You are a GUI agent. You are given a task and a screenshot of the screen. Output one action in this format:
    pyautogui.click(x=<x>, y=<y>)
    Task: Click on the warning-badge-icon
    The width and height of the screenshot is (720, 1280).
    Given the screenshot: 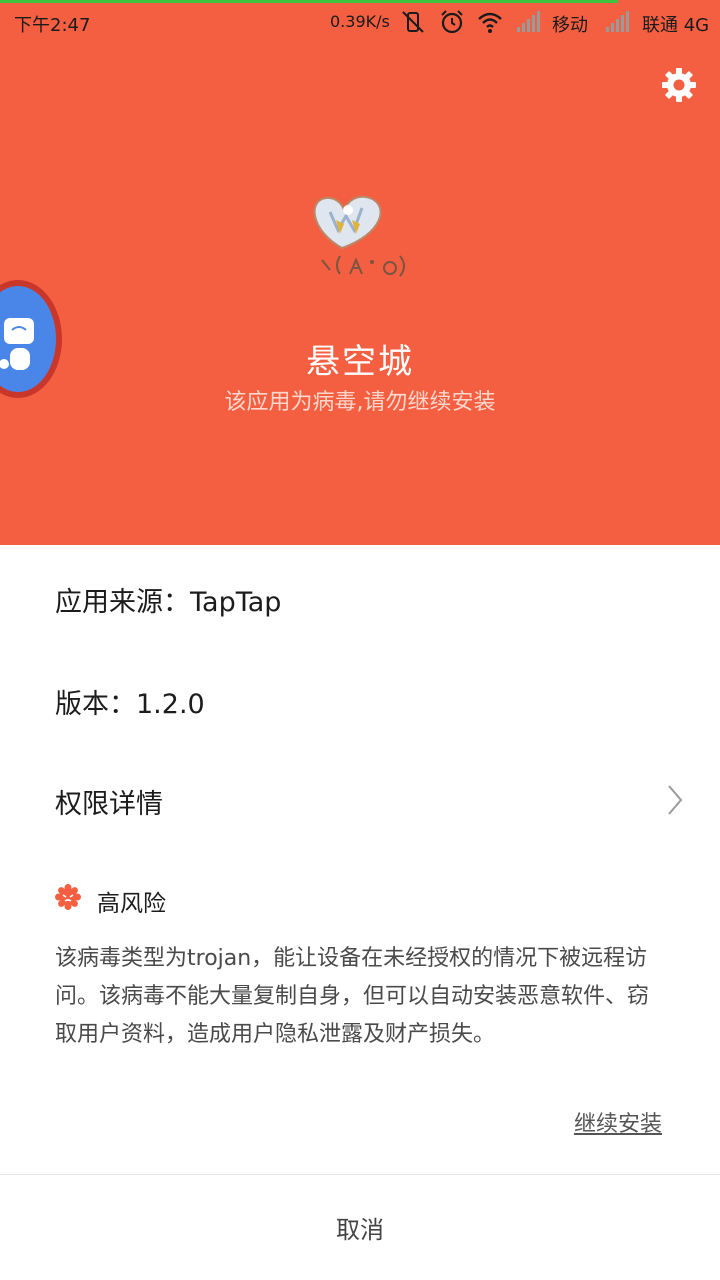 What is the action you would take?
    pyautogui.click(x=68, y=897)
    